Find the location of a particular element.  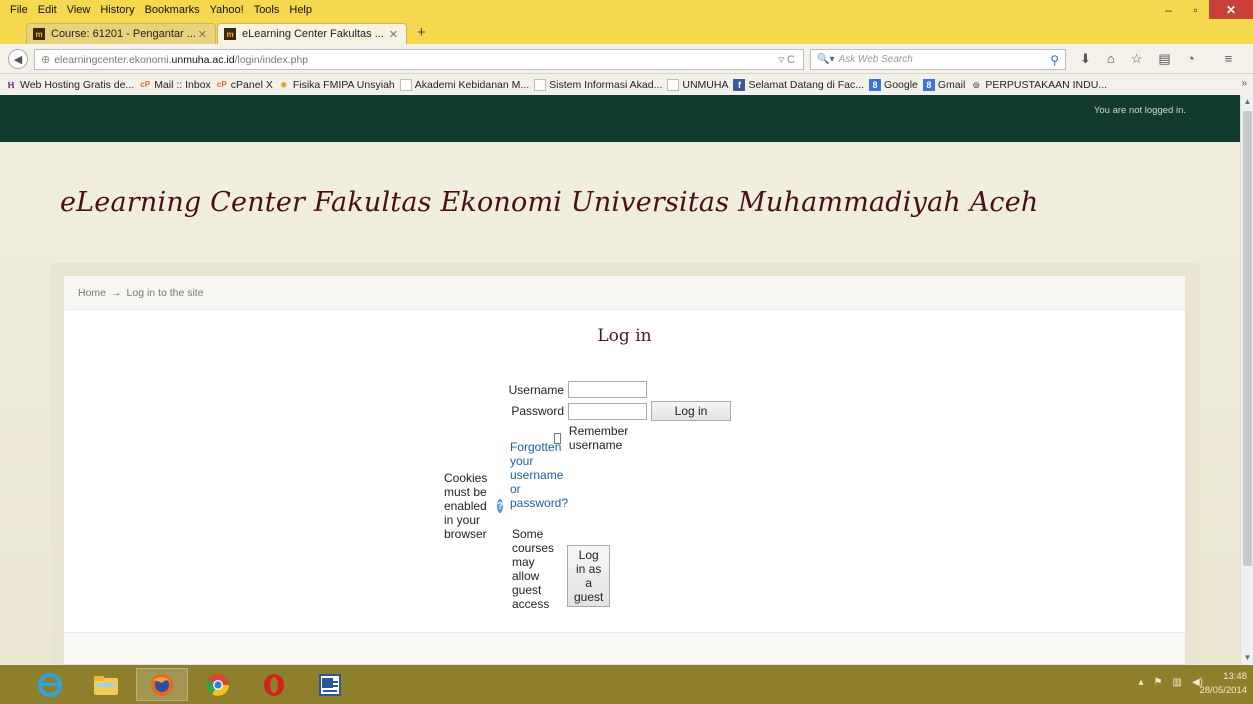

help-icon: ? is located at coordinates (500, 506).